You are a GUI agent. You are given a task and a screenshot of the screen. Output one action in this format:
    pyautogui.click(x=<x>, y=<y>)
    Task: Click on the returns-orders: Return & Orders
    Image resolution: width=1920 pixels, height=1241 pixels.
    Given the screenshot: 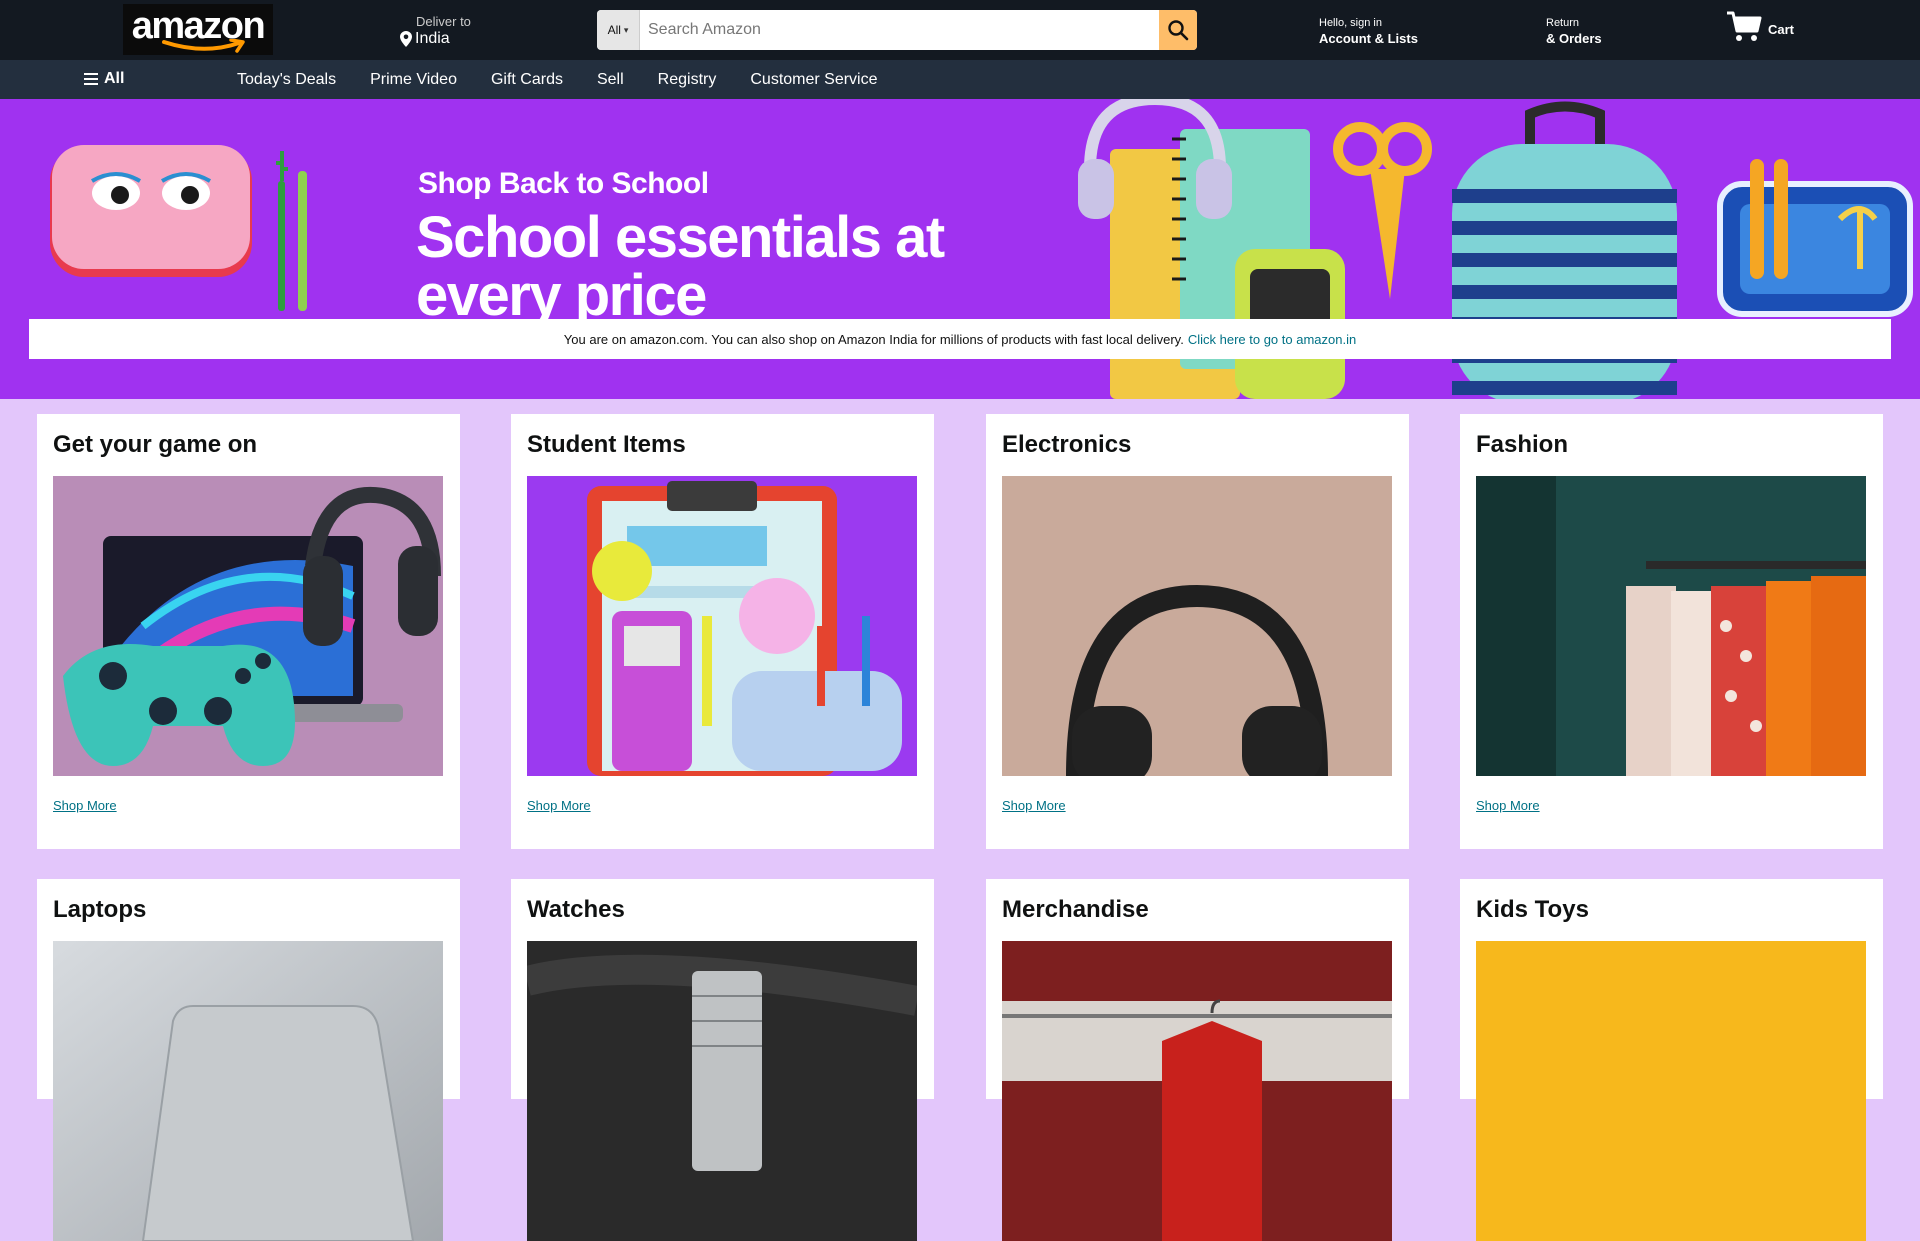 What is the action you would take?
    pyautogui.click(x=1574, y=32)
    